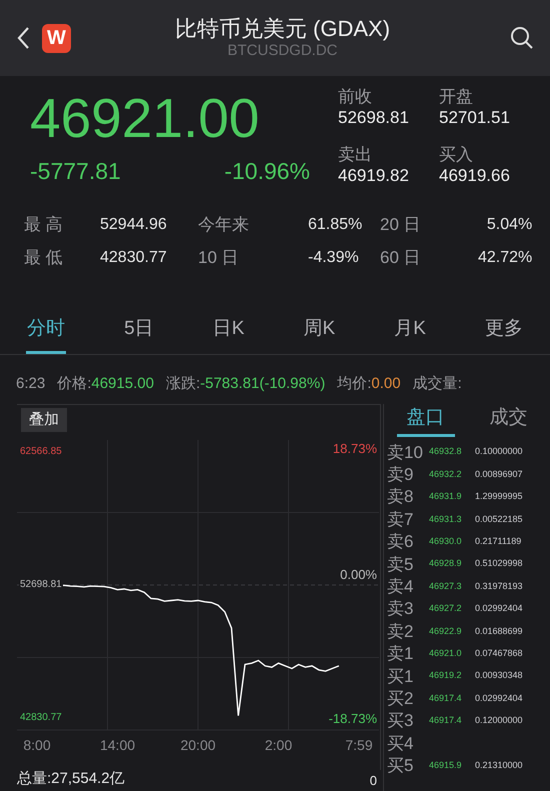 The height and width of the screenshot is (791, 550). What do you see at coordinates (401, 257) in the screenshot?
I see `stat-label: 60 日` at bounding box center [401, 257].